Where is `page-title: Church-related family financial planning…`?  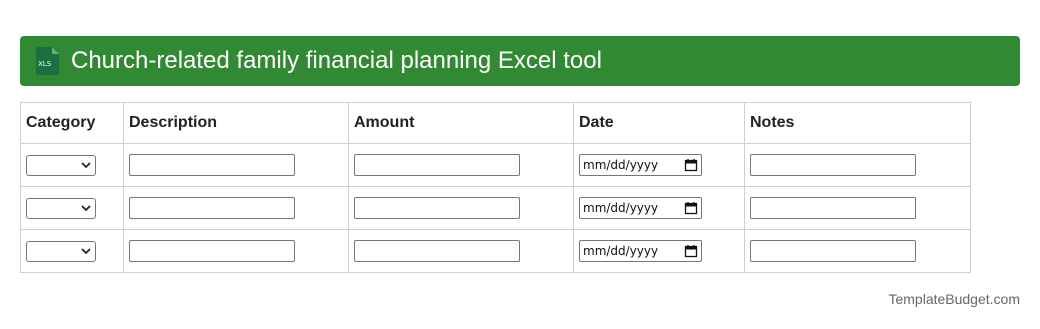
page-title: Church-related family financial planning… is located at coordinates (336, 60).